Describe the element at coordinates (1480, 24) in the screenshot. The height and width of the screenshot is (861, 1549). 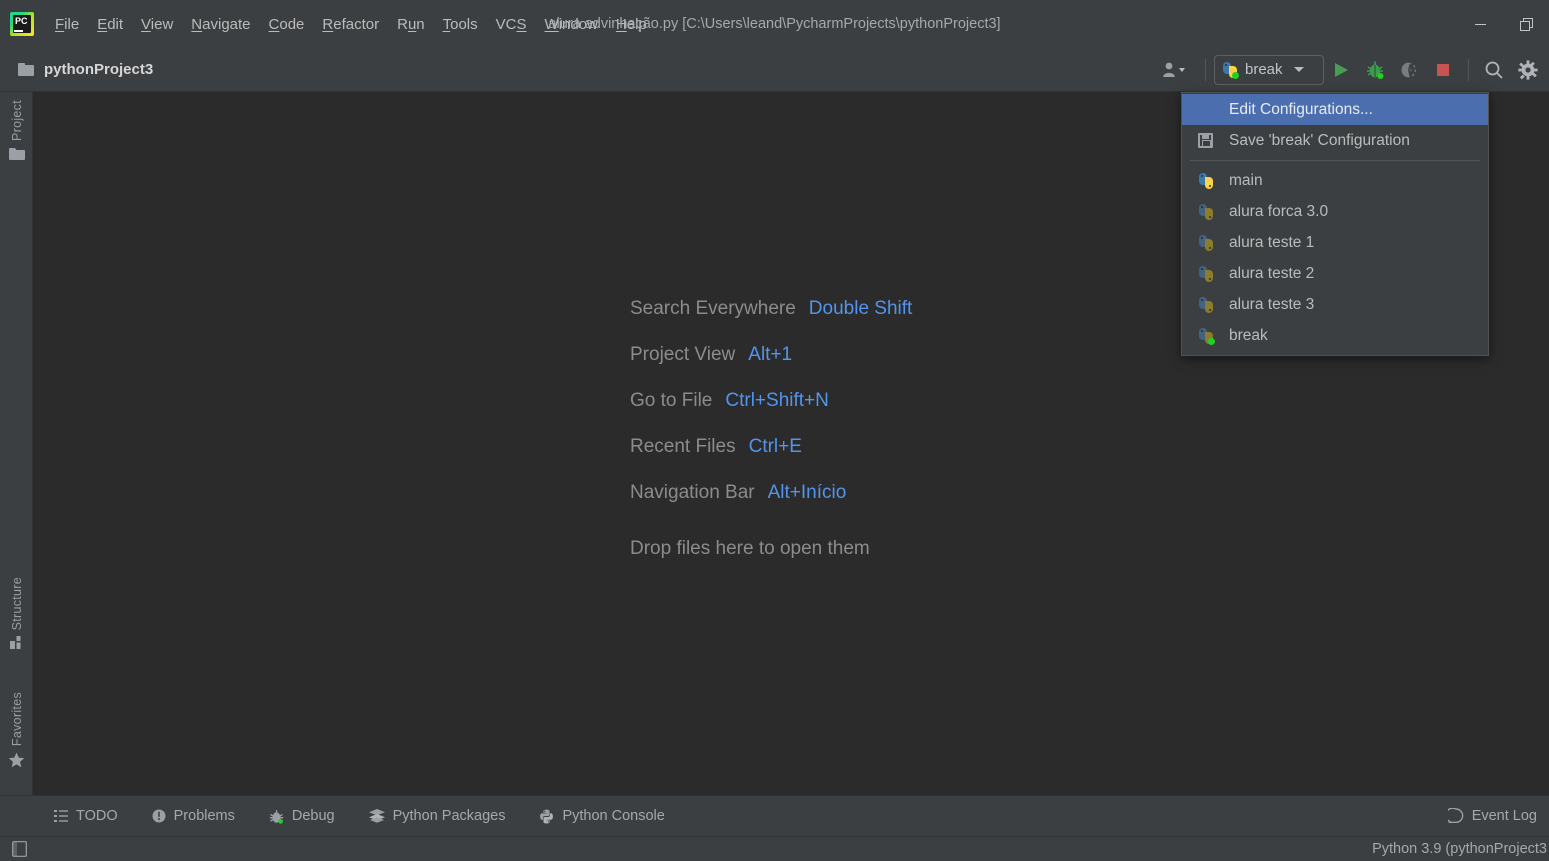
I see `minimize-icon` at that location.